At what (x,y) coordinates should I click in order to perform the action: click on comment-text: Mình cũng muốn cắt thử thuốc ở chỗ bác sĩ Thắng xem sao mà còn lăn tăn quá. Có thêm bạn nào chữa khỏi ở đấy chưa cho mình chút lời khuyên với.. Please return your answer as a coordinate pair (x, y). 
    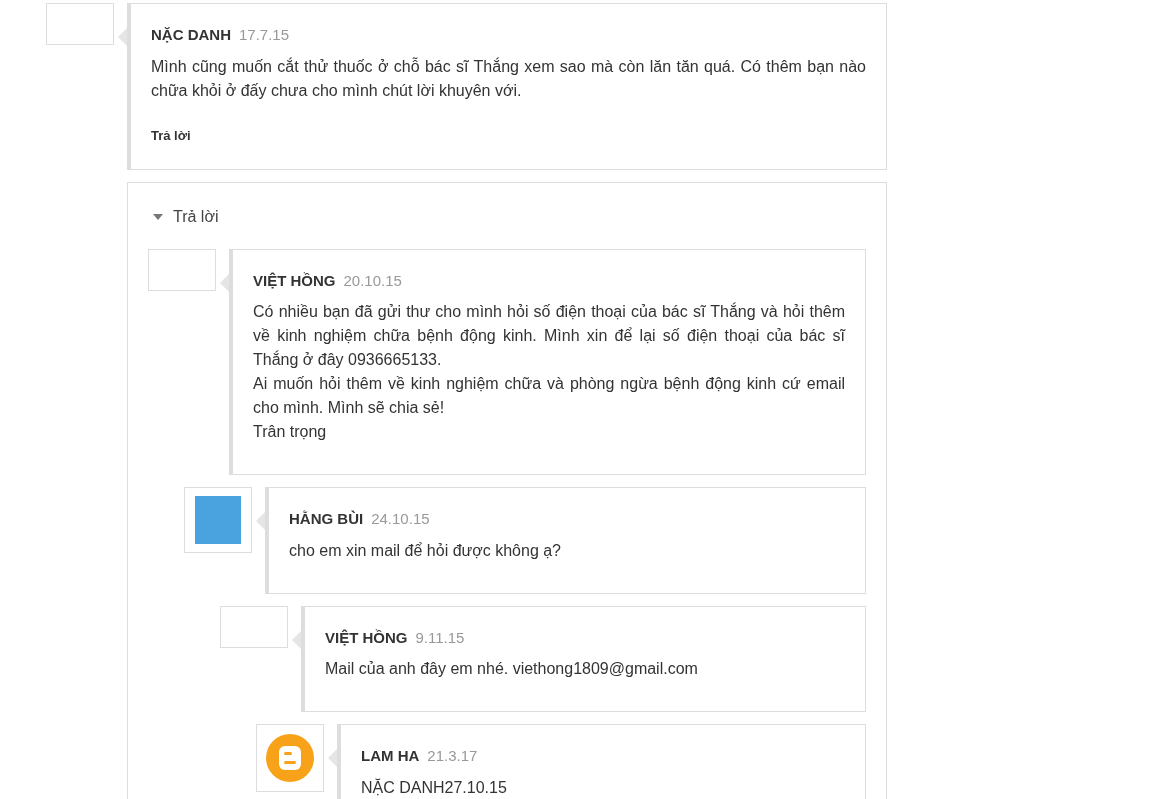
    Looking at the image, I should click on (508, 78).